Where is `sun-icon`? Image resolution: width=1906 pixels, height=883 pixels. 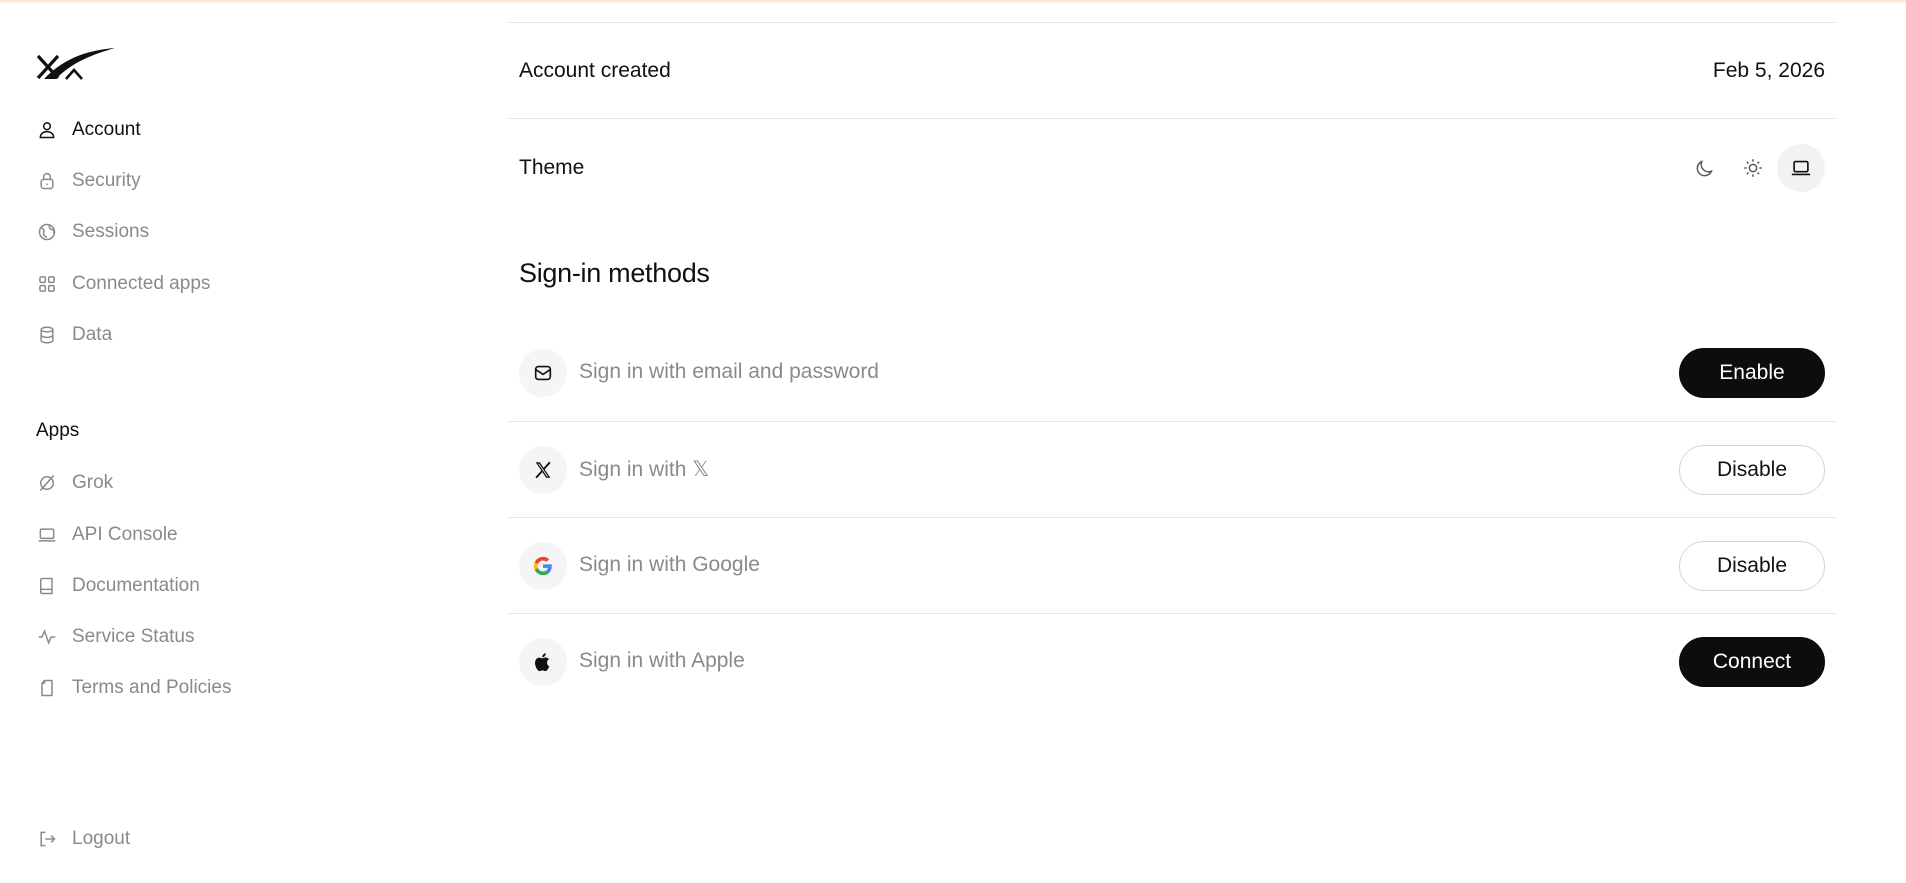
sun-icon is located at coordinates (1753, 168).